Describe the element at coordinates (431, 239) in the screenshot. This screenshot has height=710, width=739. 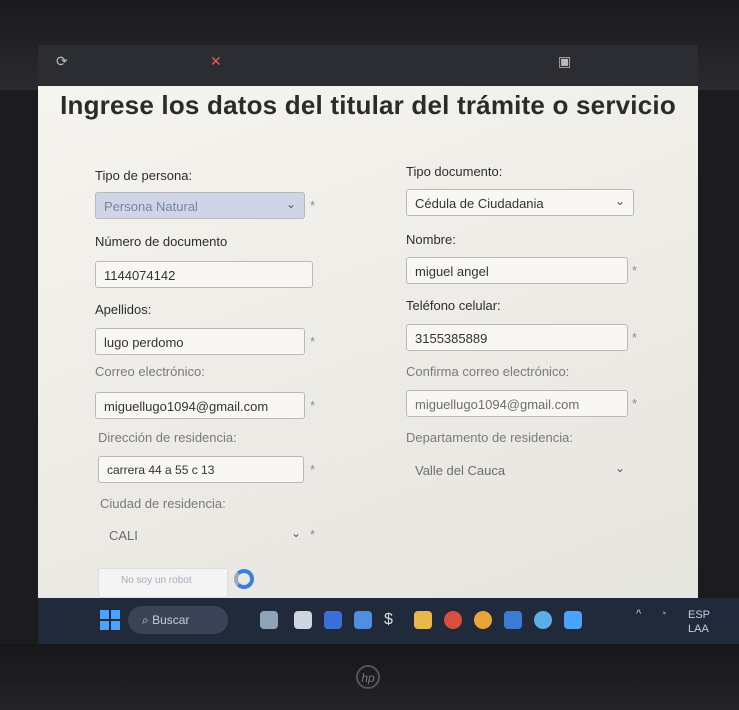
I see `nombre-label: Nombre:` at that location.